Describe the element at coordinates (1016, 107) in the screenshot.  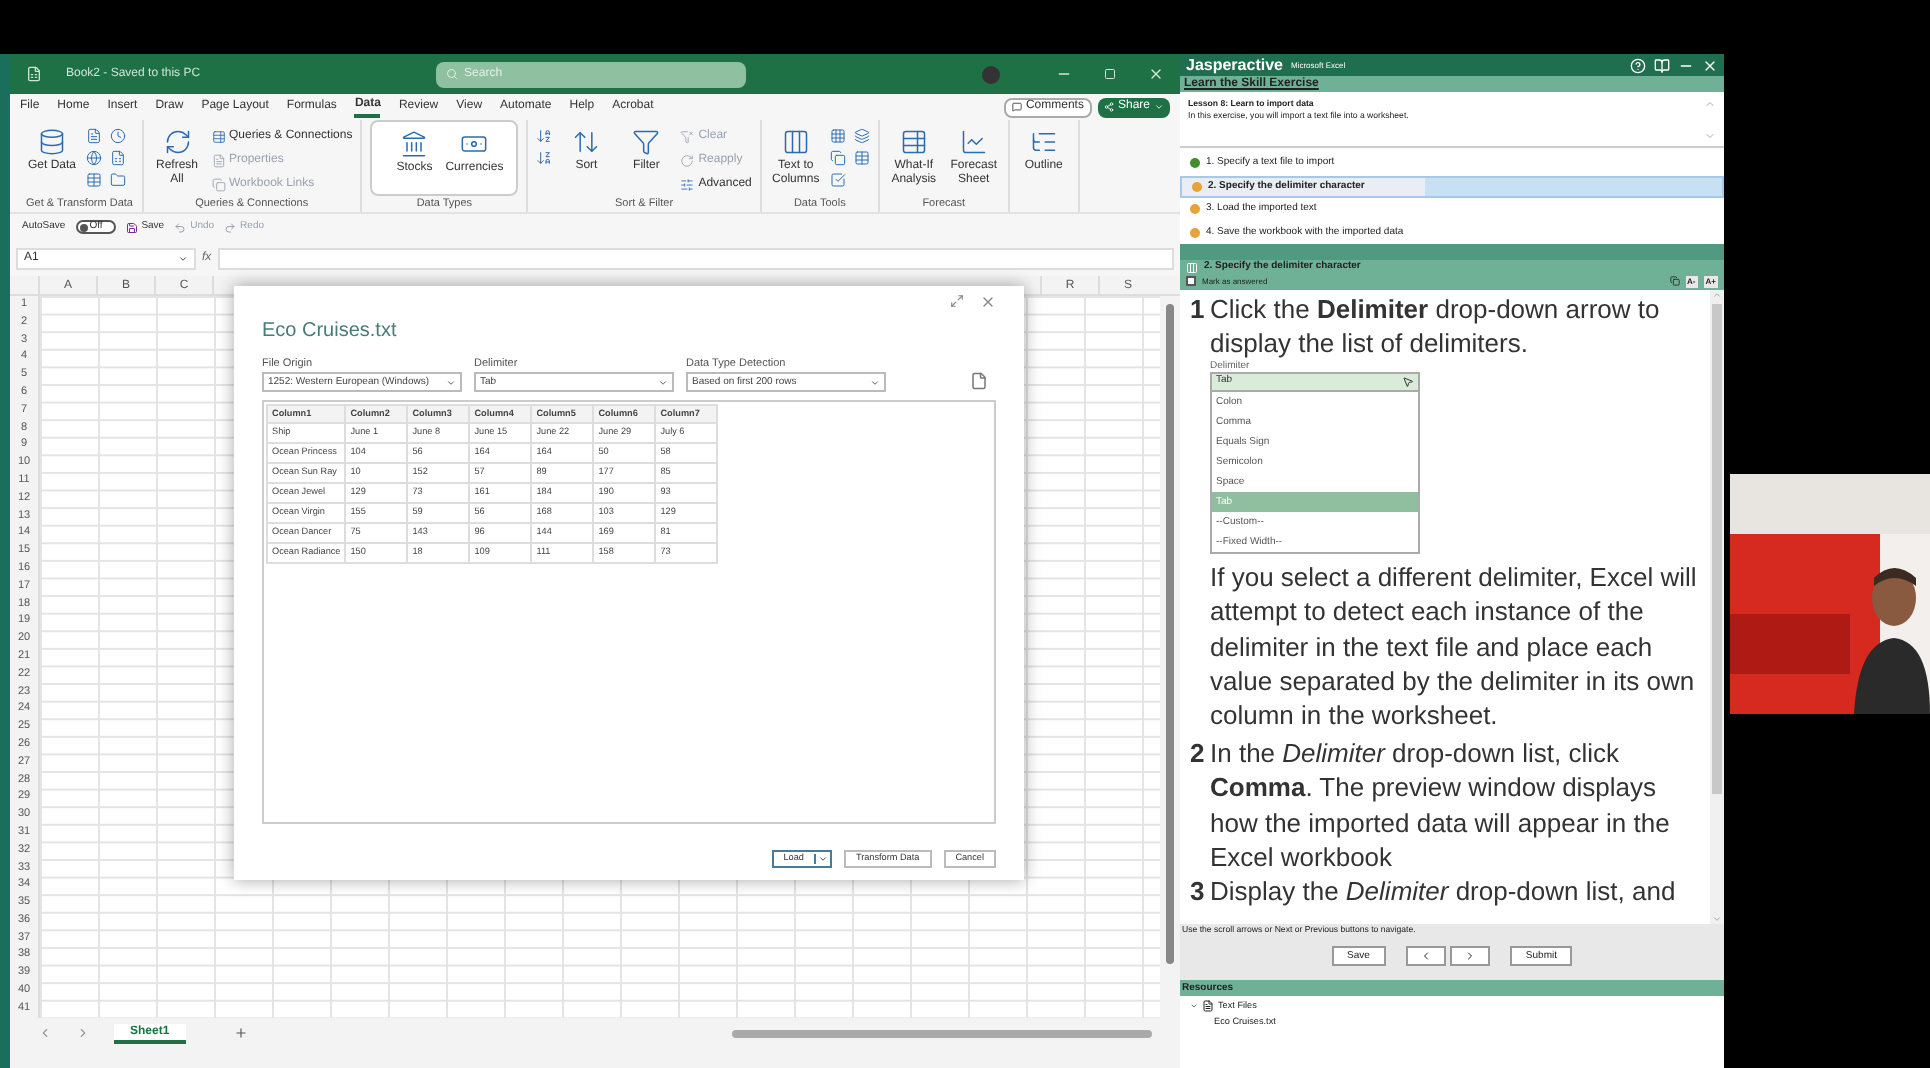
I see `comment-icon` at that location.